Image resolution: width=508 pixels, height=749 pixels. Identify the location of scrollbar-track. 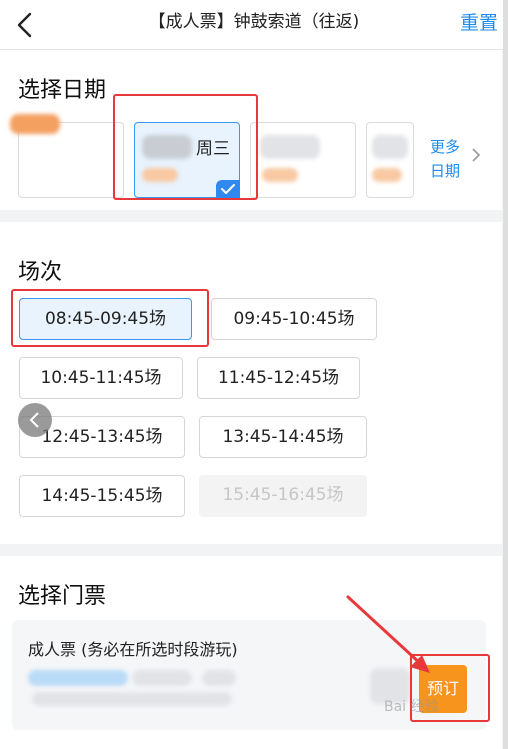
(505, 374).